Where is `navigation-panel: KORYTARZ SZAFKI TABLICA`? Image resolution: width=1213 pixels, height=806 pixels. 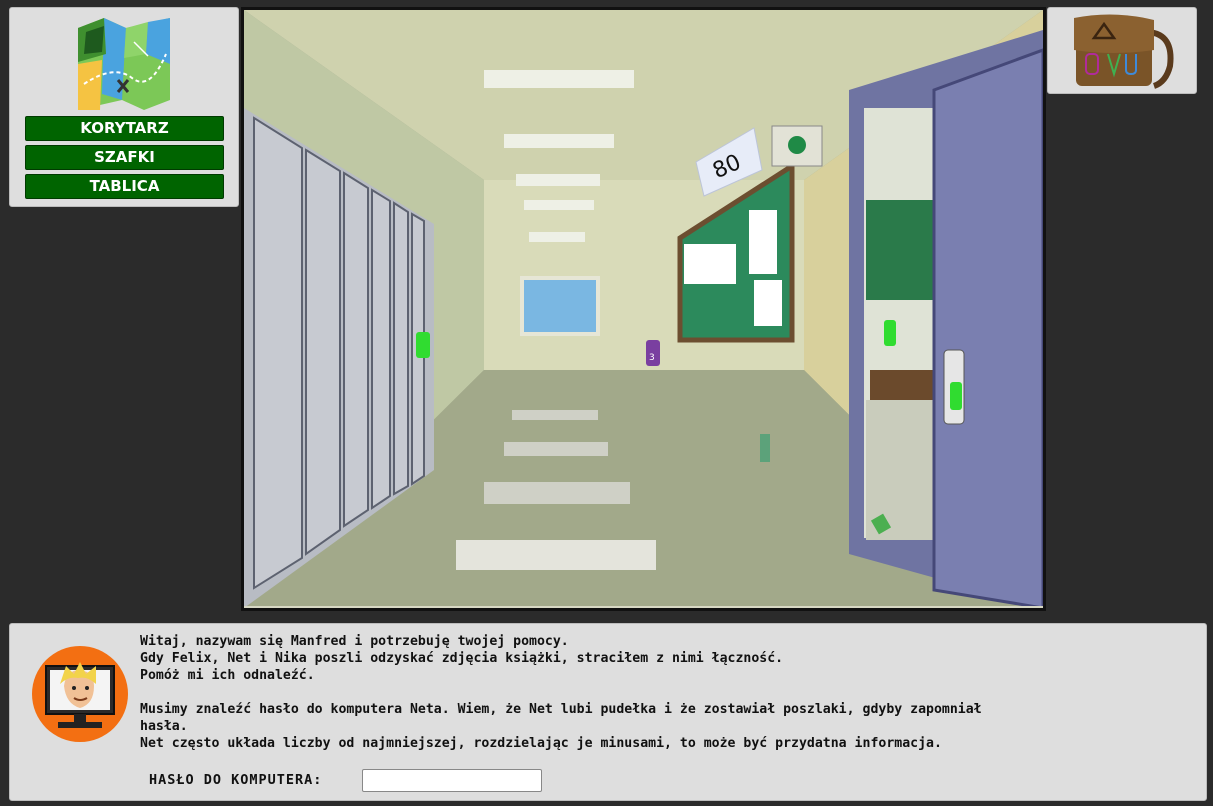
navigation-panel: KORYTARZ SZAFKI TABLICA is located at coordinates (124, 107).